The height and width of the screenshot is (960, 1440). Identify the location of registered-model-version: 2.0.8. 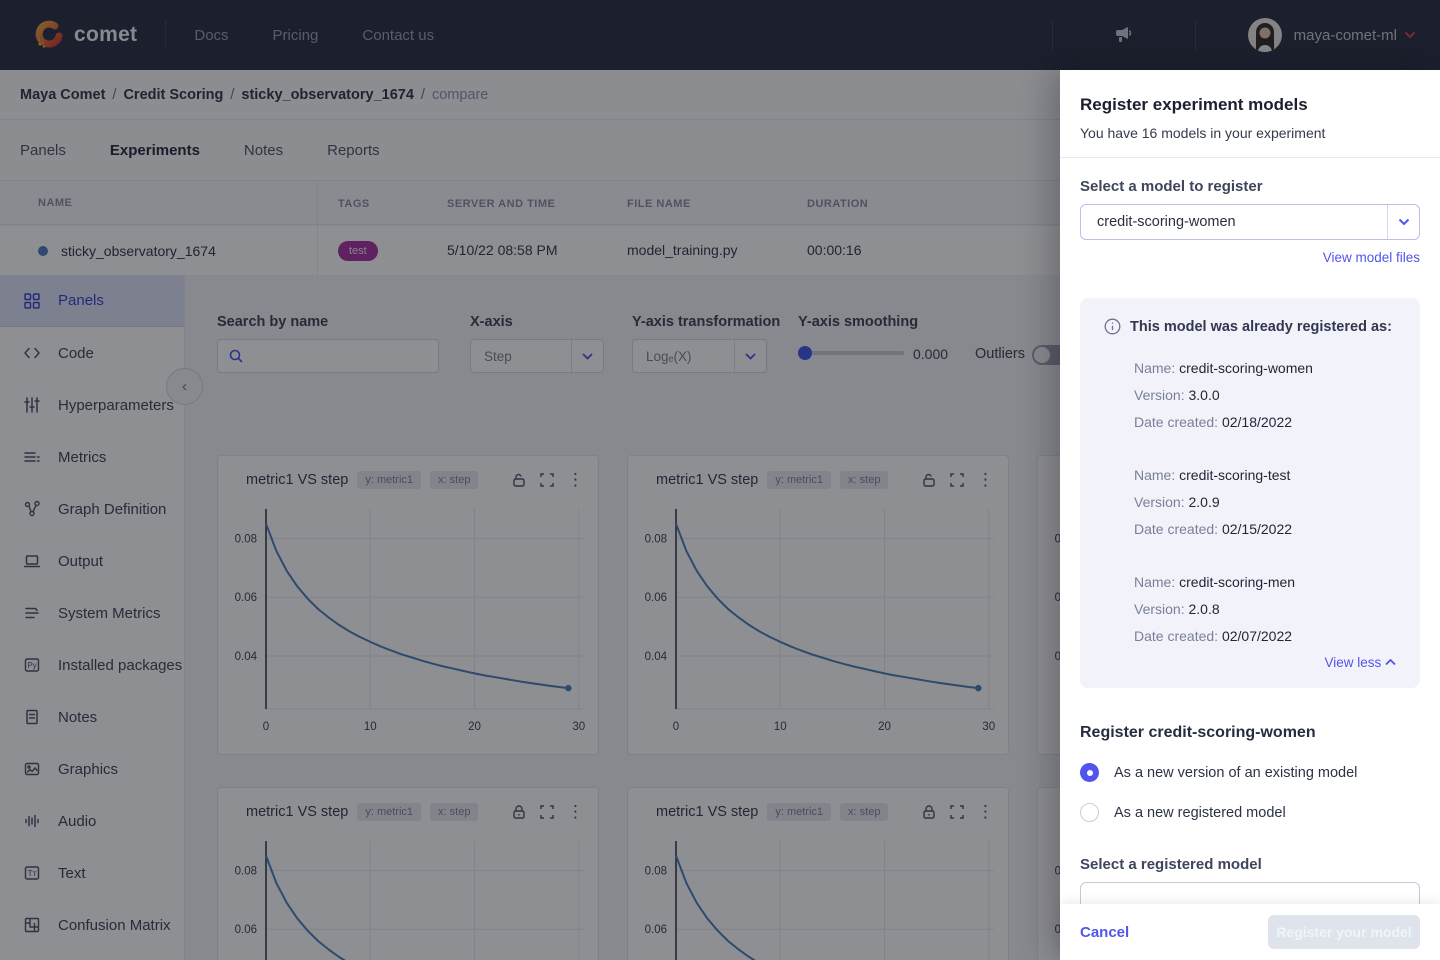
(1204, 609).